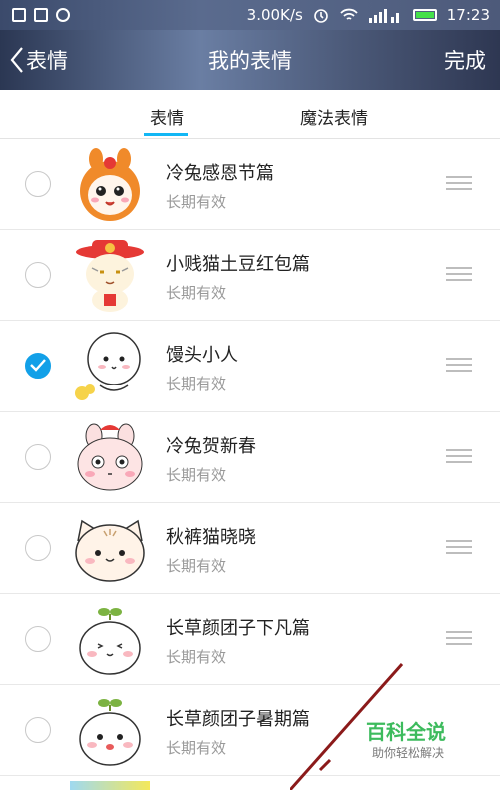 This screenshot has height=790, width=500. I want to click on done-button: 完成, so click(472, 60).